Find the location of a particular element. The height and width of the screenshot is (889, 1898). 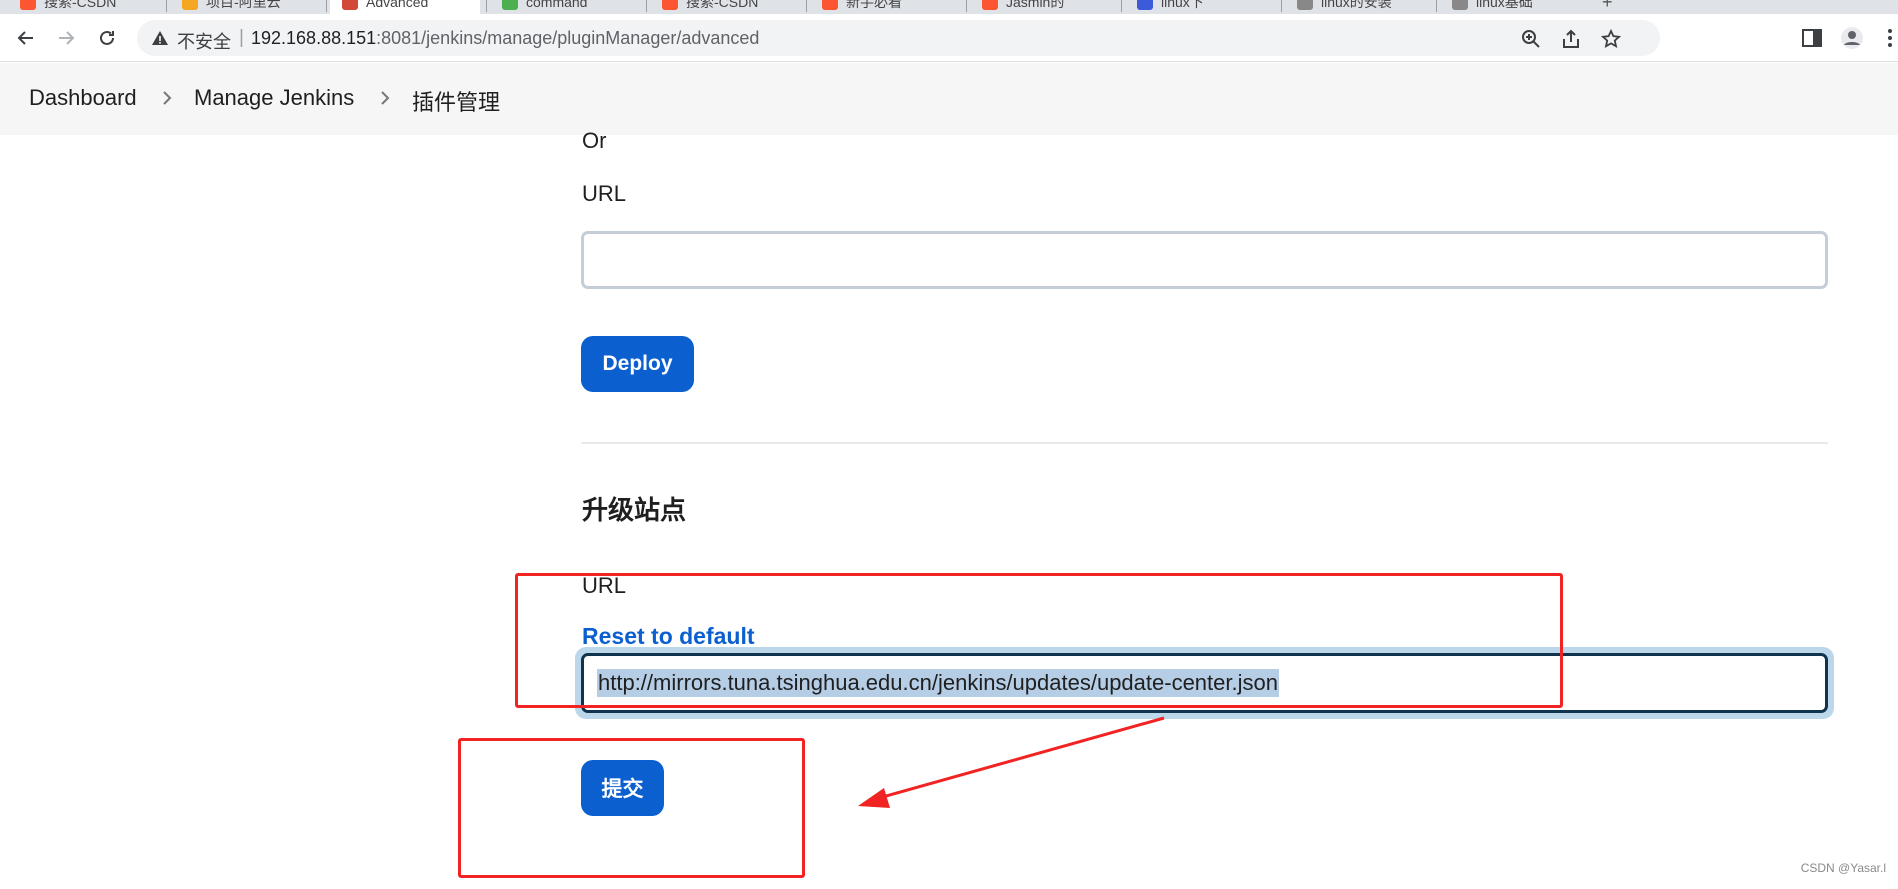

tab-title: linux的安装 is located at coordinates (1356, 5).